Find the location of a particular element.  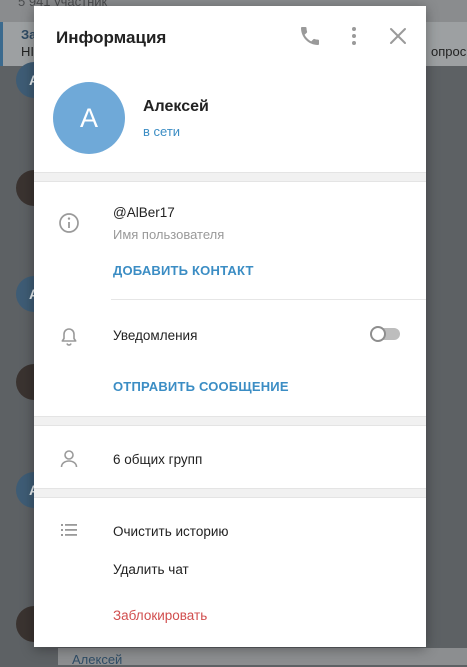

close-icon is located at coordinates (398, 36).